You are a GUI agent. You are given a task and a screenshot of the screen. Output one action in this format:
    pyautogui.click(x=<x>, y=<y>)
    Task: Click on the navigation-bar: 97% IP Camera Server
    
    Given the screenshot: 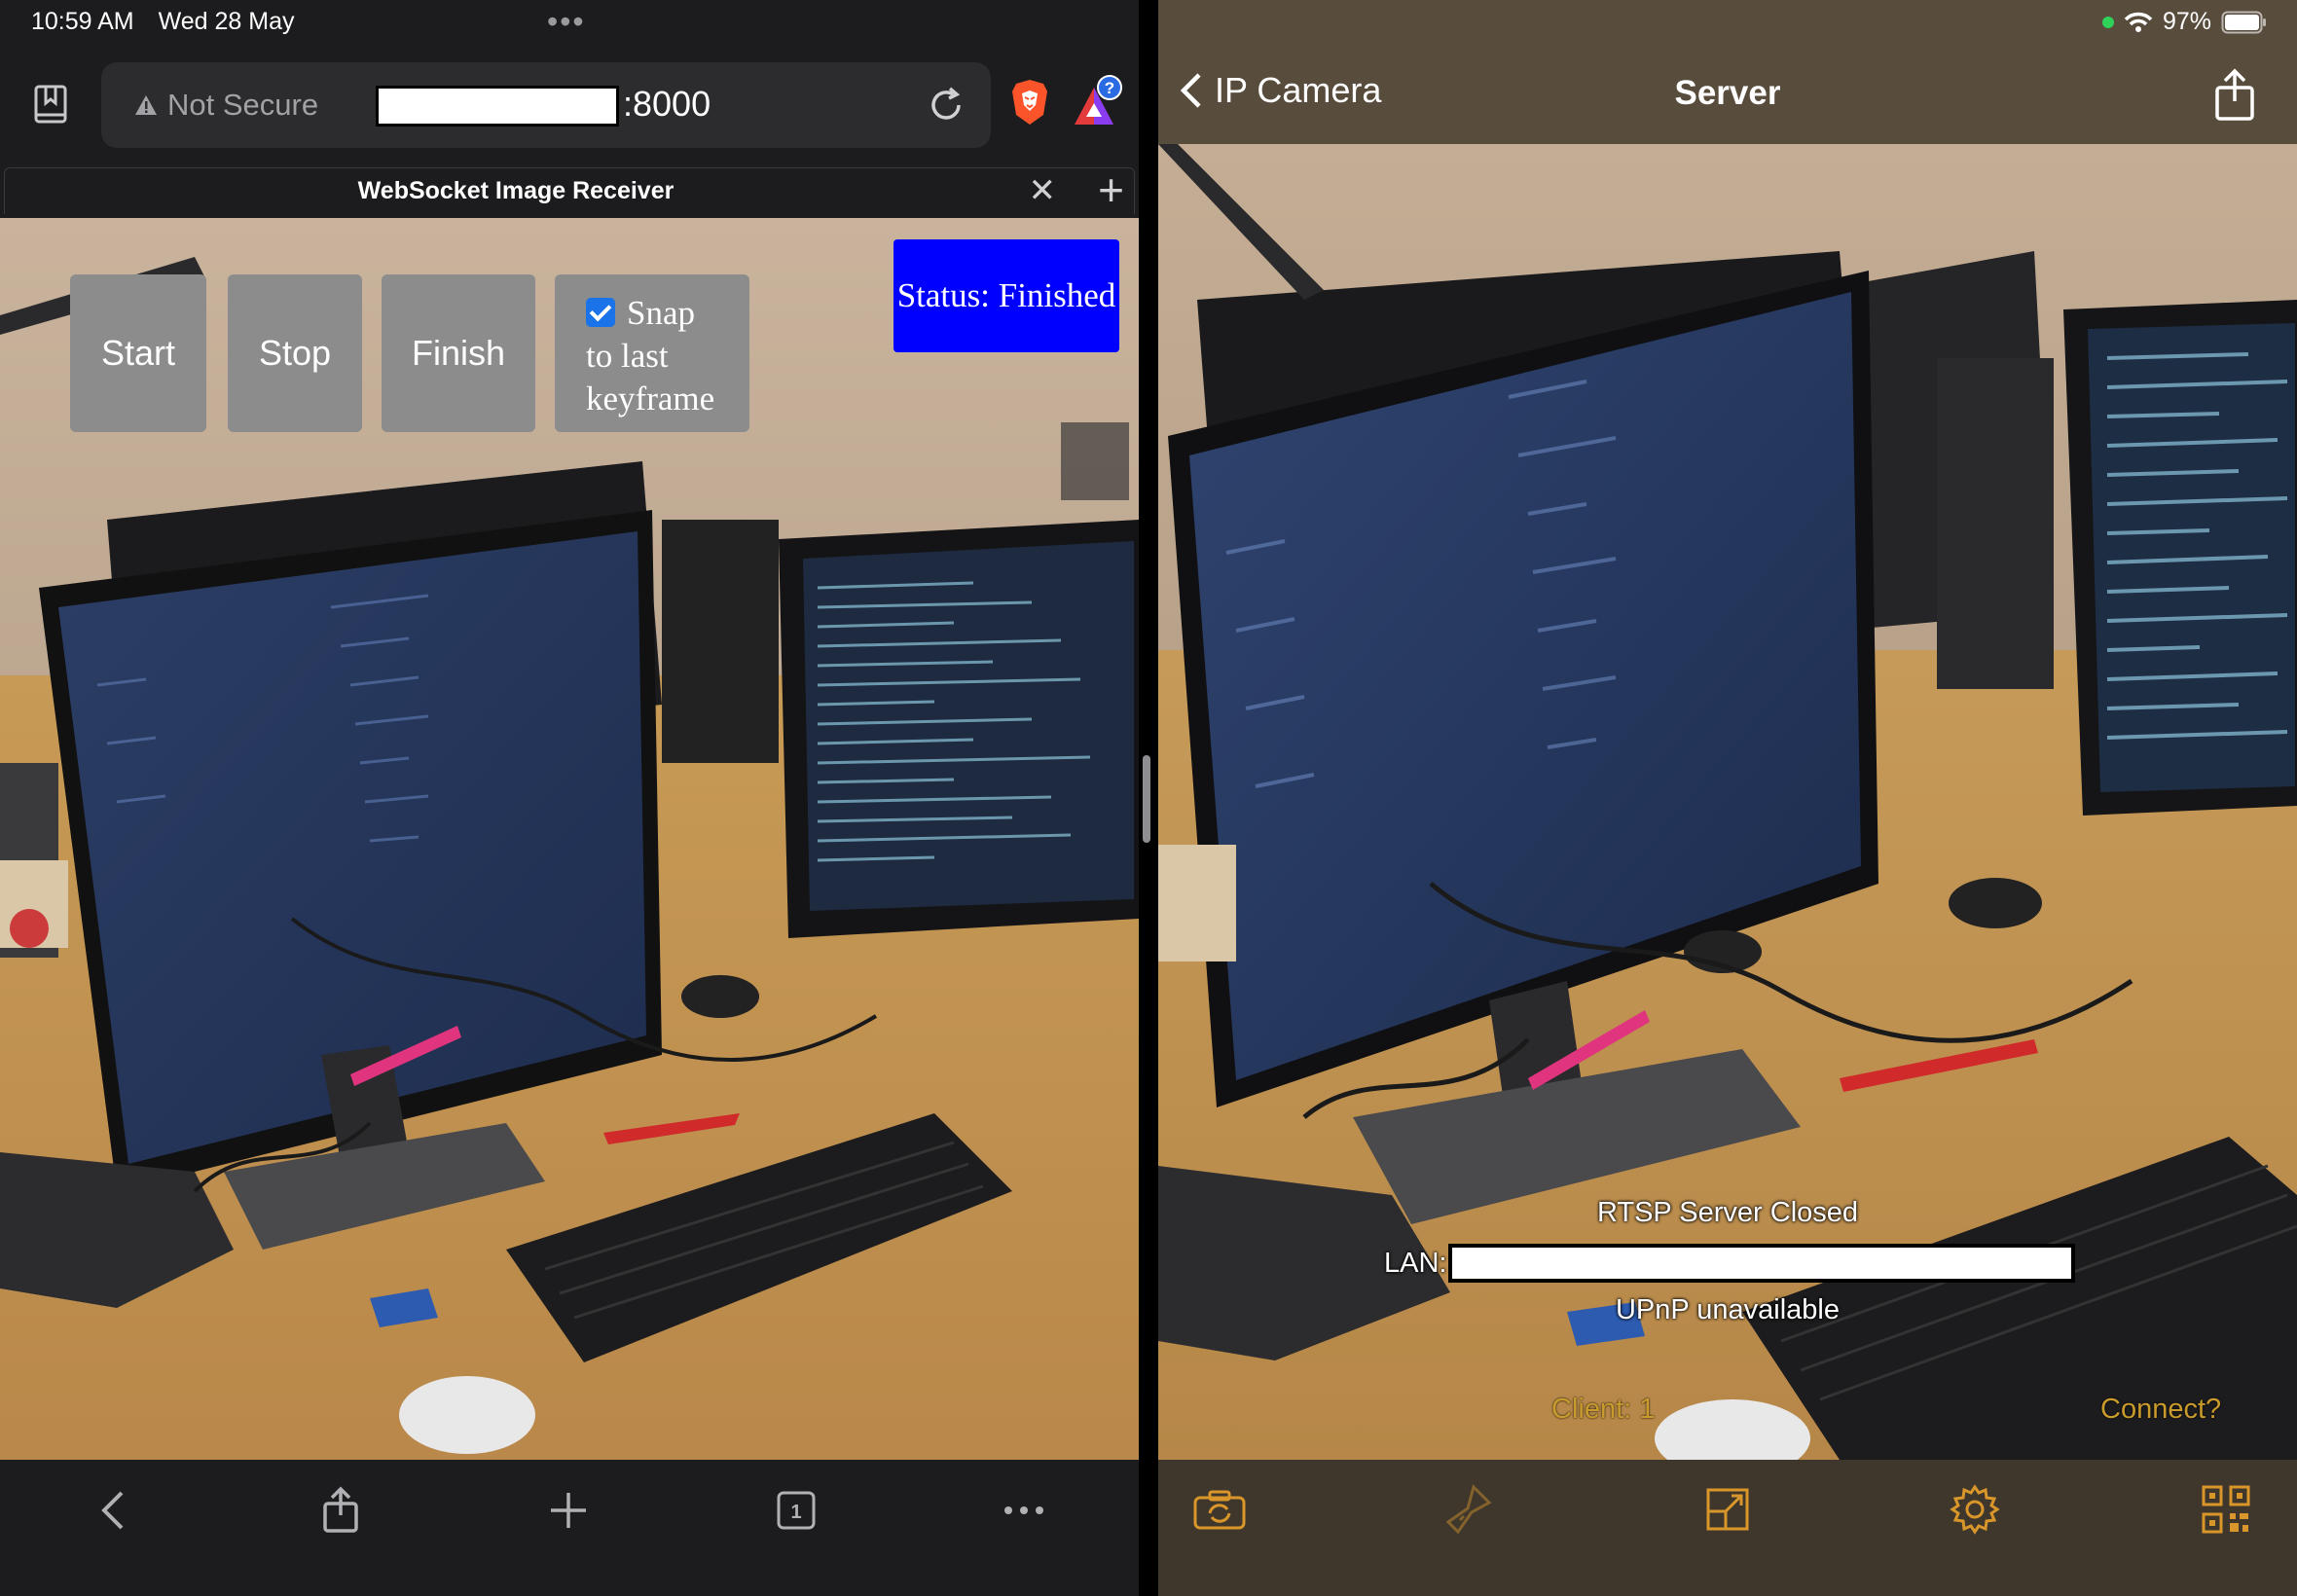 What is the action you would take?
    pyautogui.click(x=1727, y=72)
    